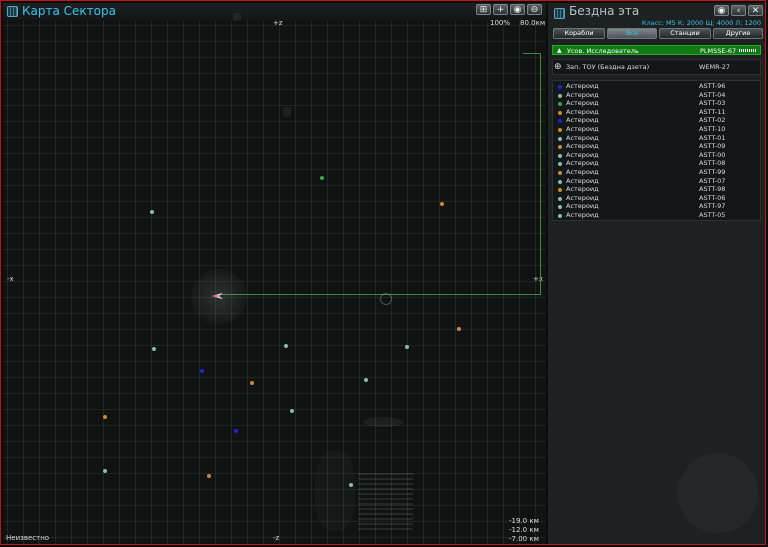 This screenshot has height=547, width=768. What do you see at coordinates (656, 215) in the screenshot?
I see `list-item: Астероид ASTT-05` at bounding box center [656, 215].